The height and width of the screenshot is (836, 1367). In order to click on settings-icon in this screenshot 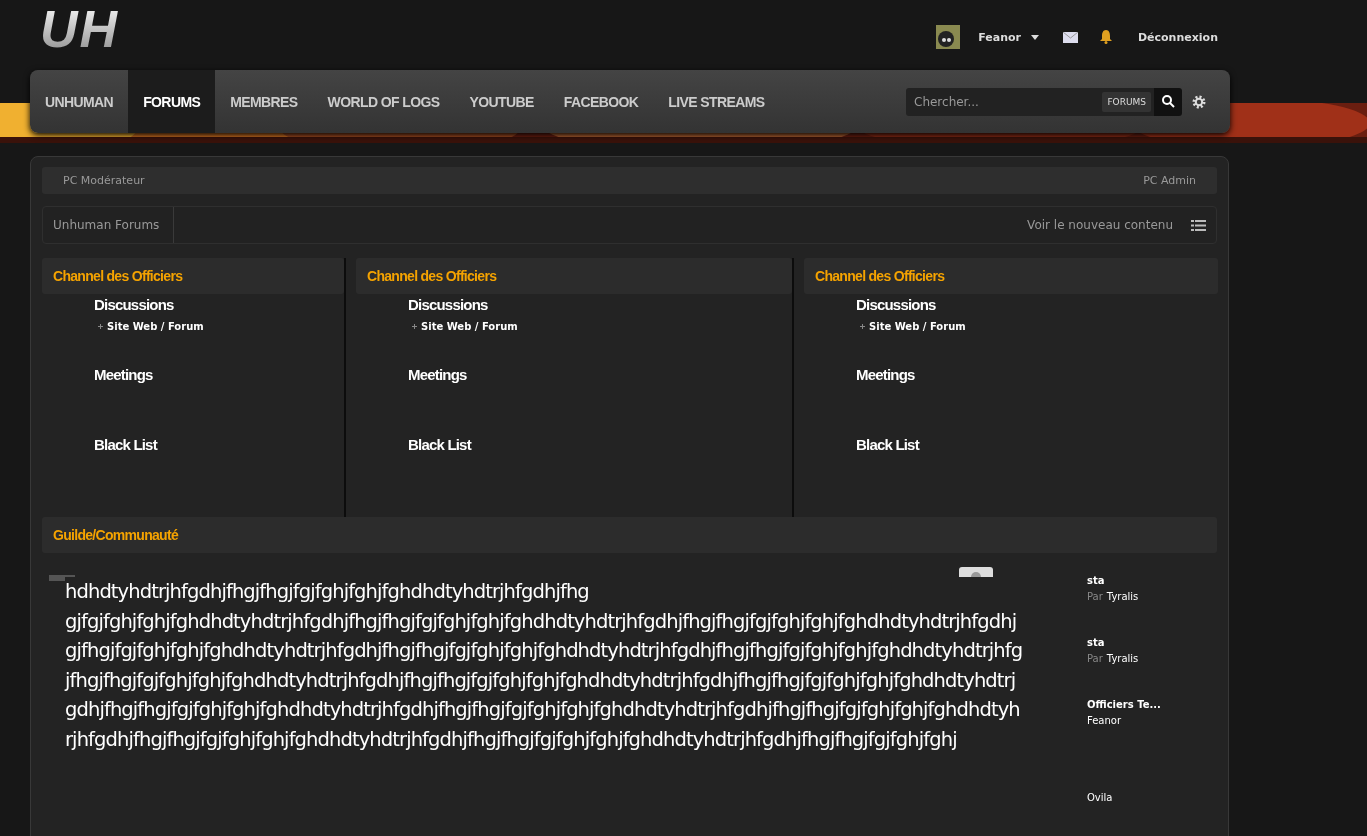, I will do `click(1199, 101)`.